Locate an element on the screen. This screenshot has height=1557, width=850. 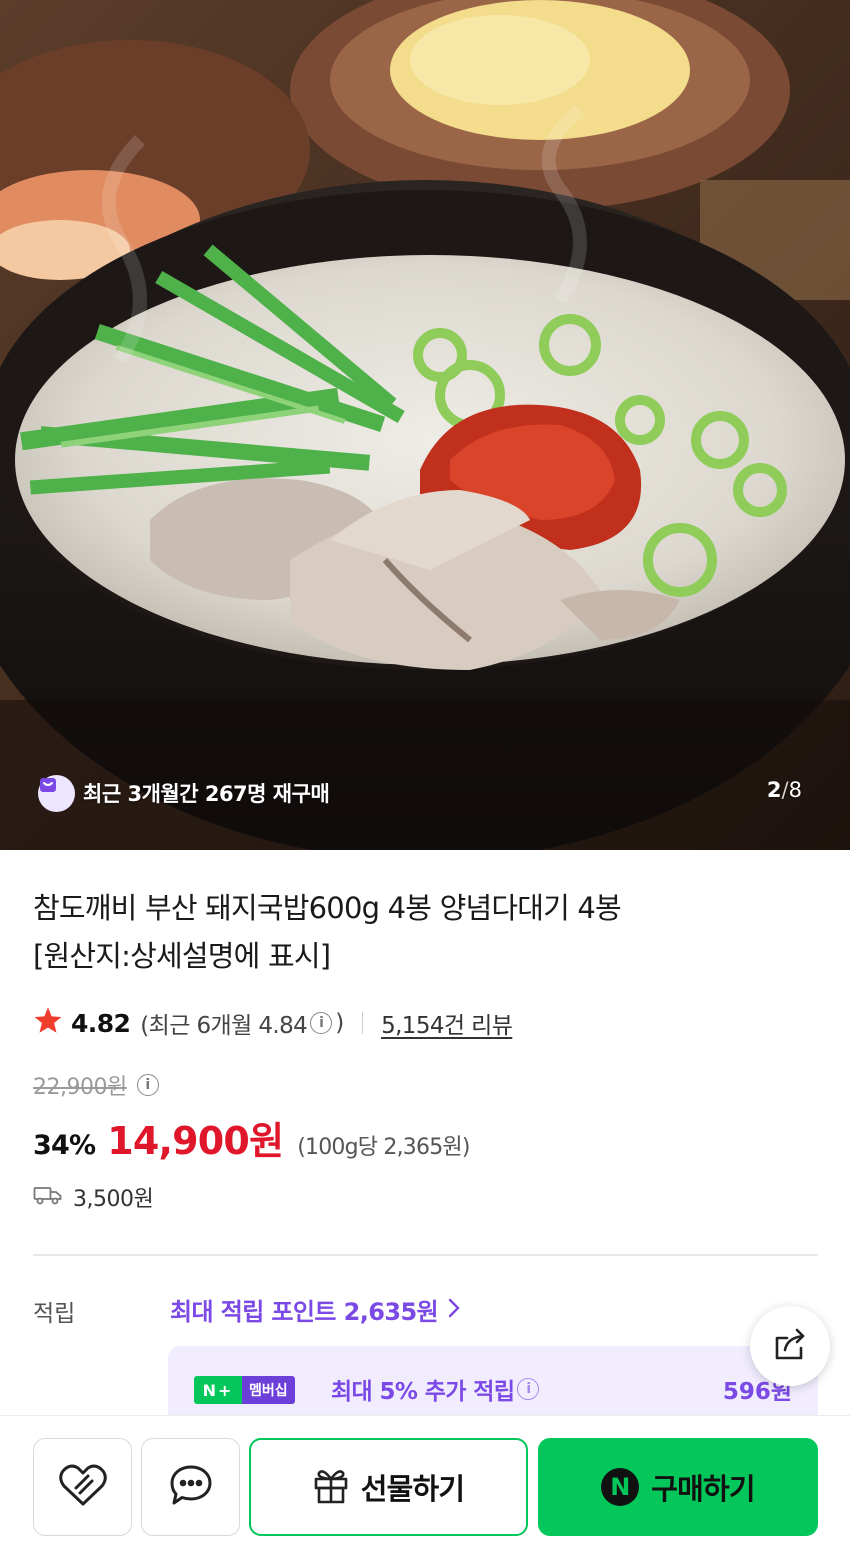
product-title-line1: 참도깨비 부산 돼지국밥600g 4봉 양념다대기 4봉 is located at coordinates (327, 908).